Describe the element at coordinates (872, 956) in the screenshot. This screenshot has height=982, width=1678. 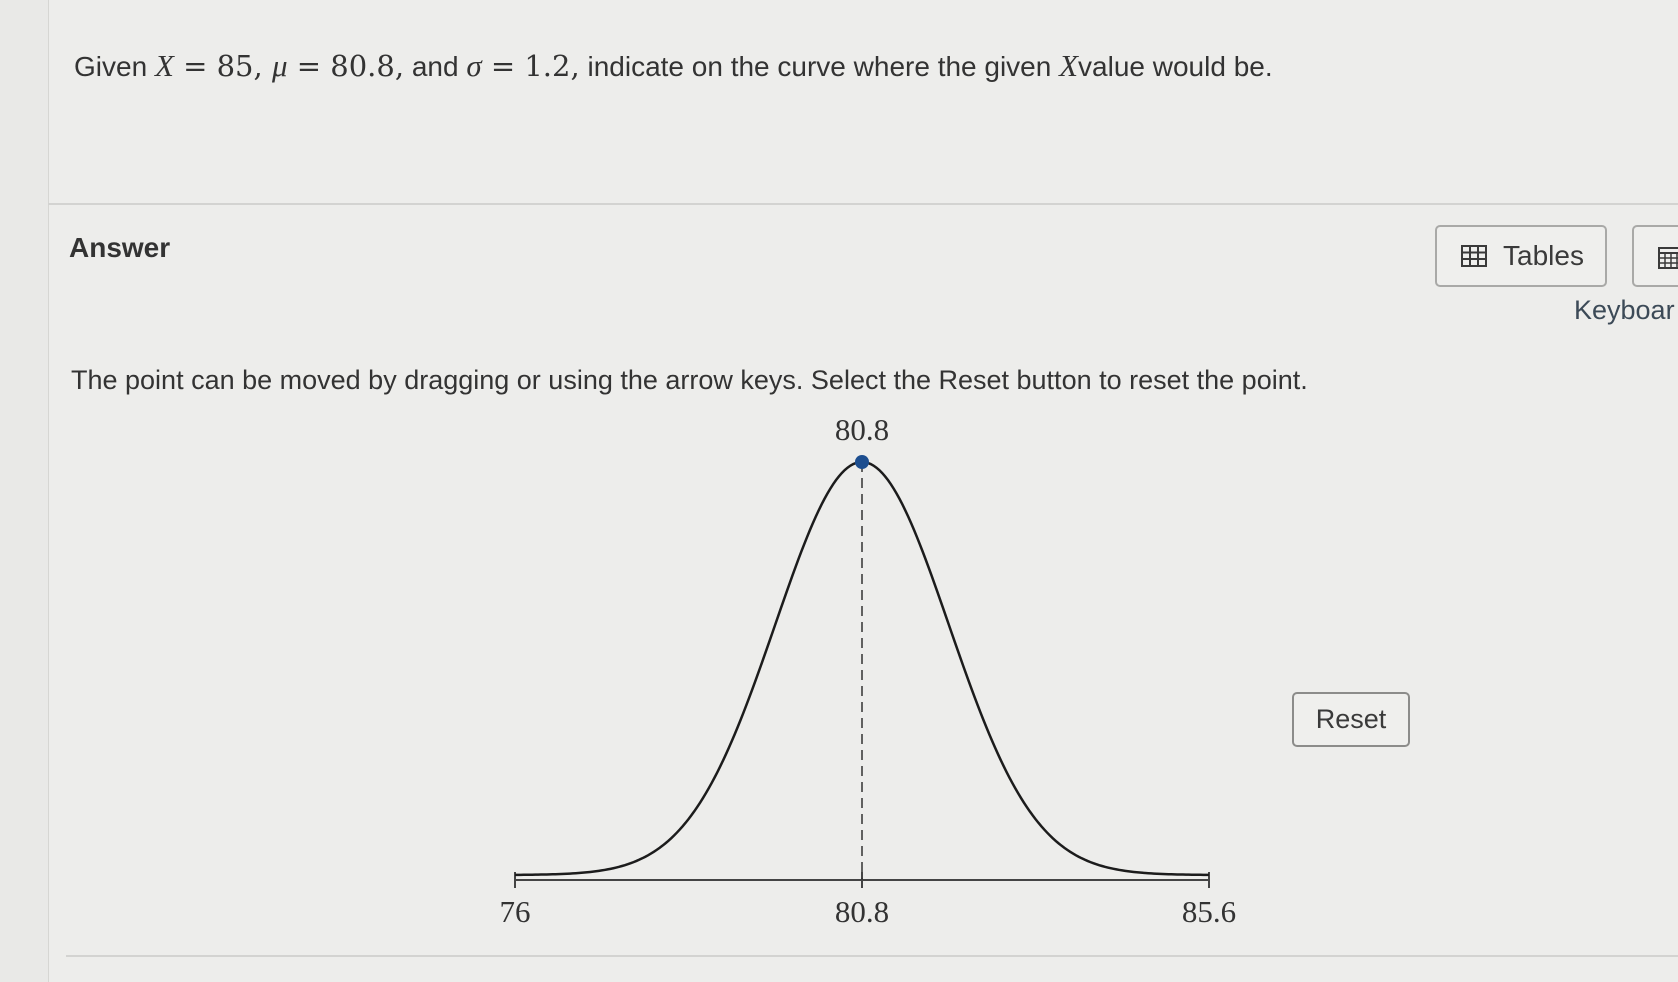
I see `bottom-divider` at that location.